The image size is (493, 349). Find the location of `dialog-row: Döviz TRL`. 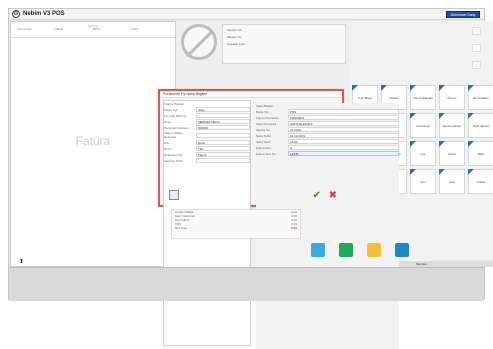

dialog-row: Döviz TRL is located at coordinates (207, 148).